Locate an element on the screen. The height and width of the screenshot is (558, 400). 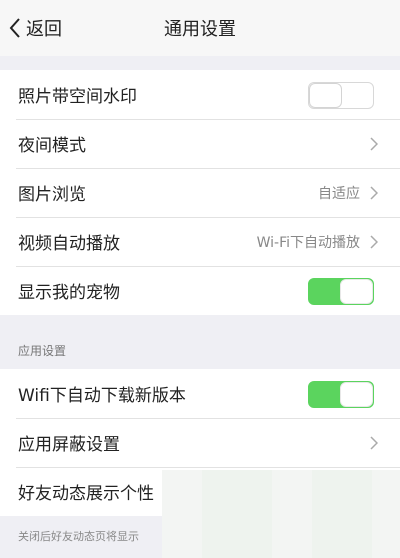
footer-note: 关闭后好友动态页将显示 is located at coordinates (78, 536).